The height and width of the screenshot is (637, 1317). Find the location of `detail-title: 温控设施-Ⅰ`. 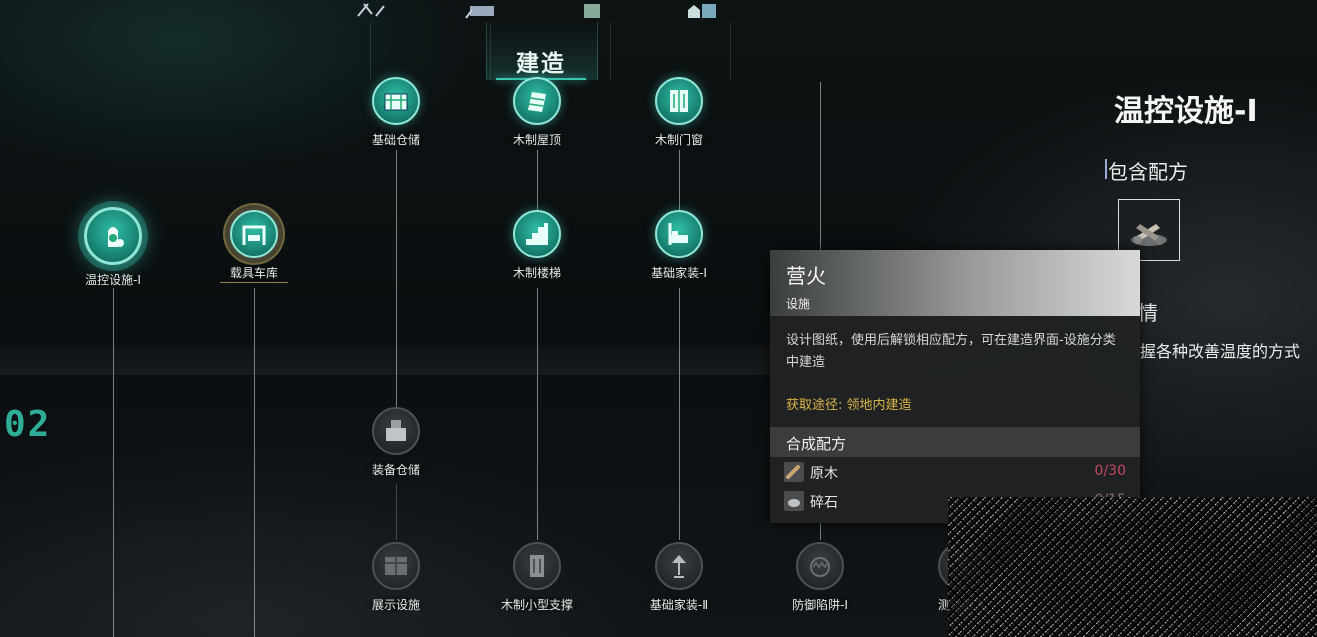

detail-title: 温控设施-Ⅰ is located at coordinates (1186, 111).